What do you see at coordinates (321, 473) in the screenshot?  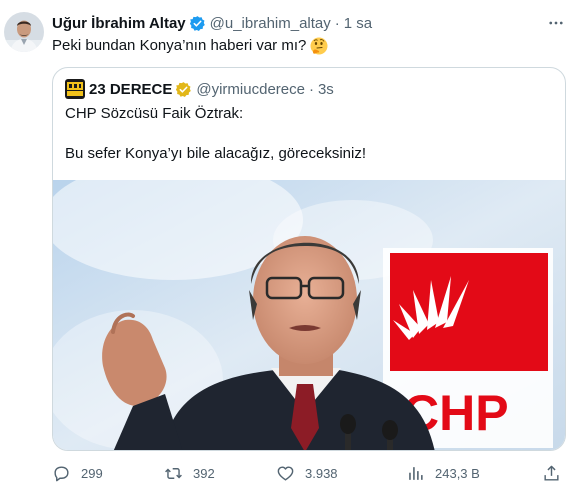 I see `like-count: 3.938` at bounding box center [321, 473].